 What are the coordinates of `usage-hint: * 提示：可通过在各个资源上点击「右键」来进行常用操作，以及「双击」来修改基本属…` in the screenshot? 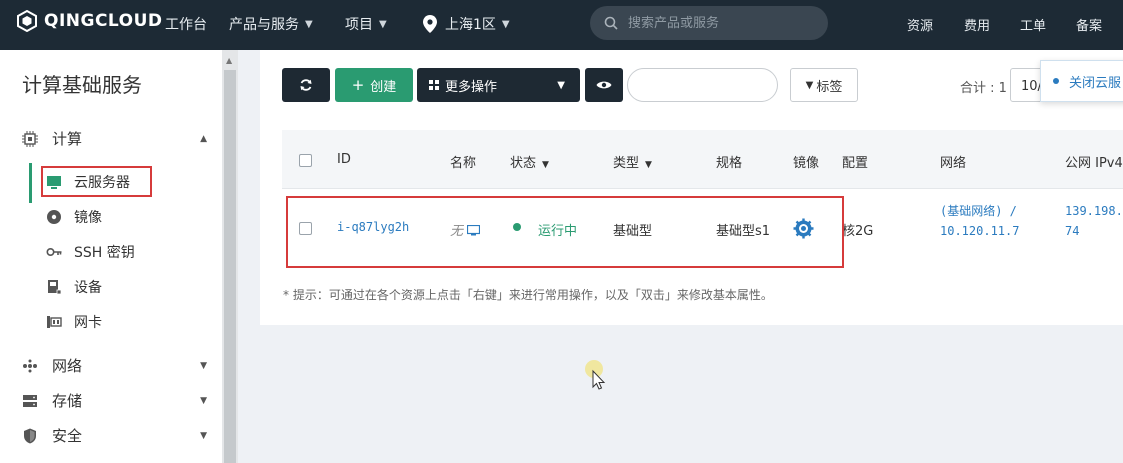 It's located at (528, 295).